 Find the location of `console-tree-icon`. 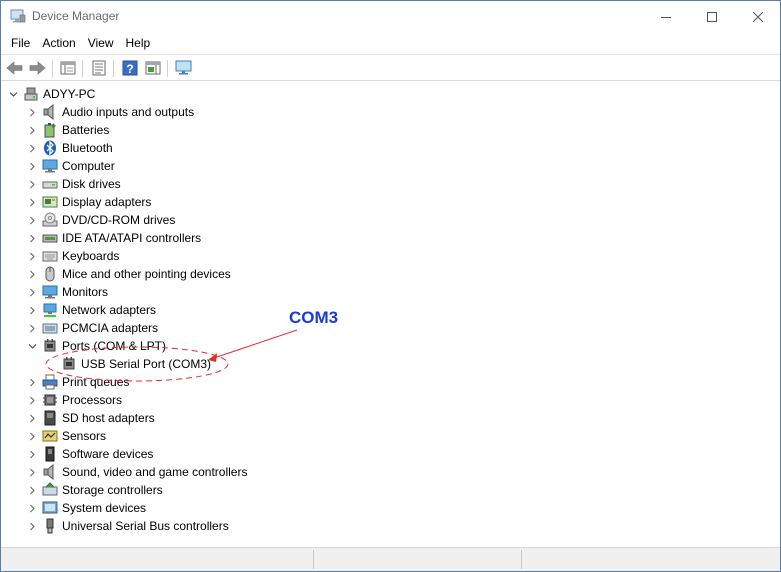

console-tree-icon is located at coordinates (68, 68).